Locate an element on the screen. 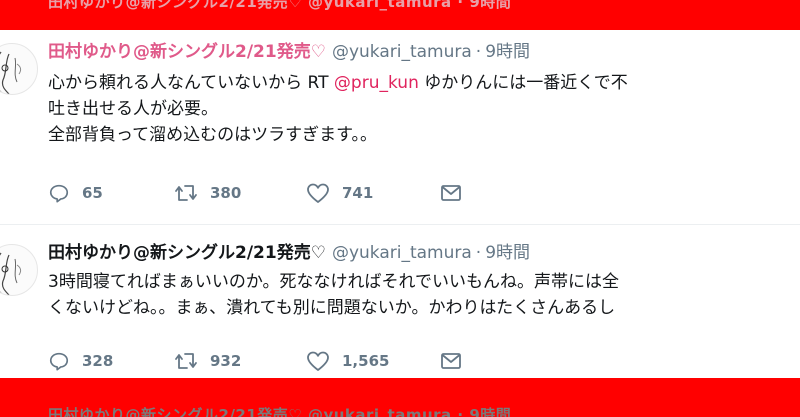 The image size is (800, 417). reply-count: 65 is located at coordinates (92, 193).